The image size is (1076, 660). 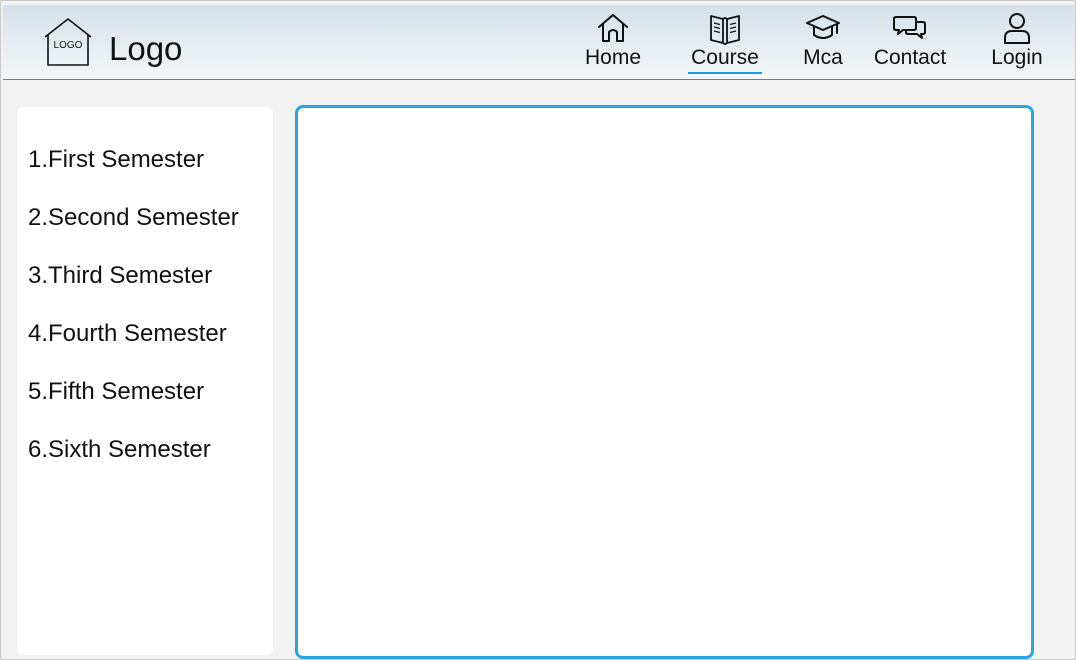 What do you see at coordinates (725, 73) in the screenshot?
I see `active-tab-underline` at bounding box center [725, 73].